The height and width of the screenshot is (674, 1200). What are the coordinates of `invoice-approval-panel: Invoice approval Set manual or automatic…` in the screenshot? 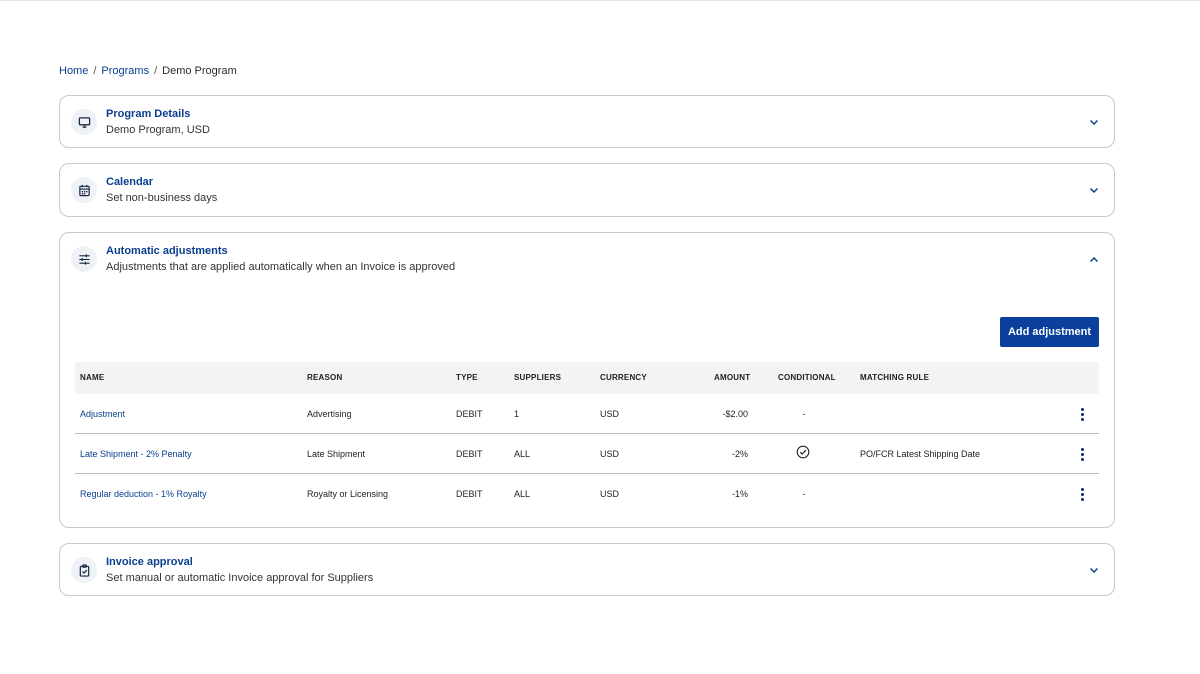 It's located at (587, 569).